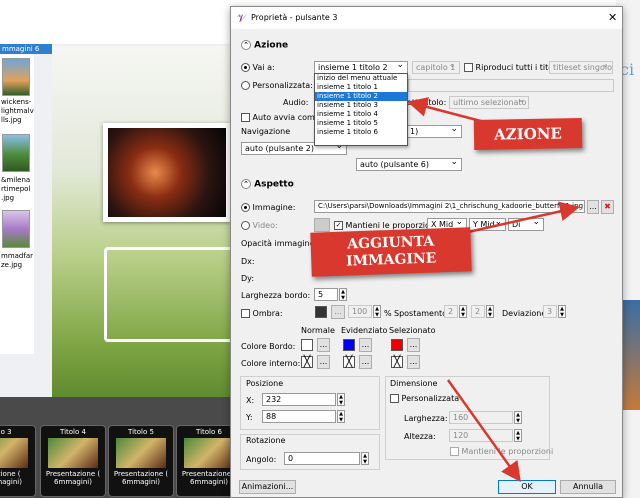 This screenshot has height=498, width=640. What do you see at coordinates (528, 134) in the screenshot?
I see `azione-annotation: AZIONE` at bounding box center [528, 134].